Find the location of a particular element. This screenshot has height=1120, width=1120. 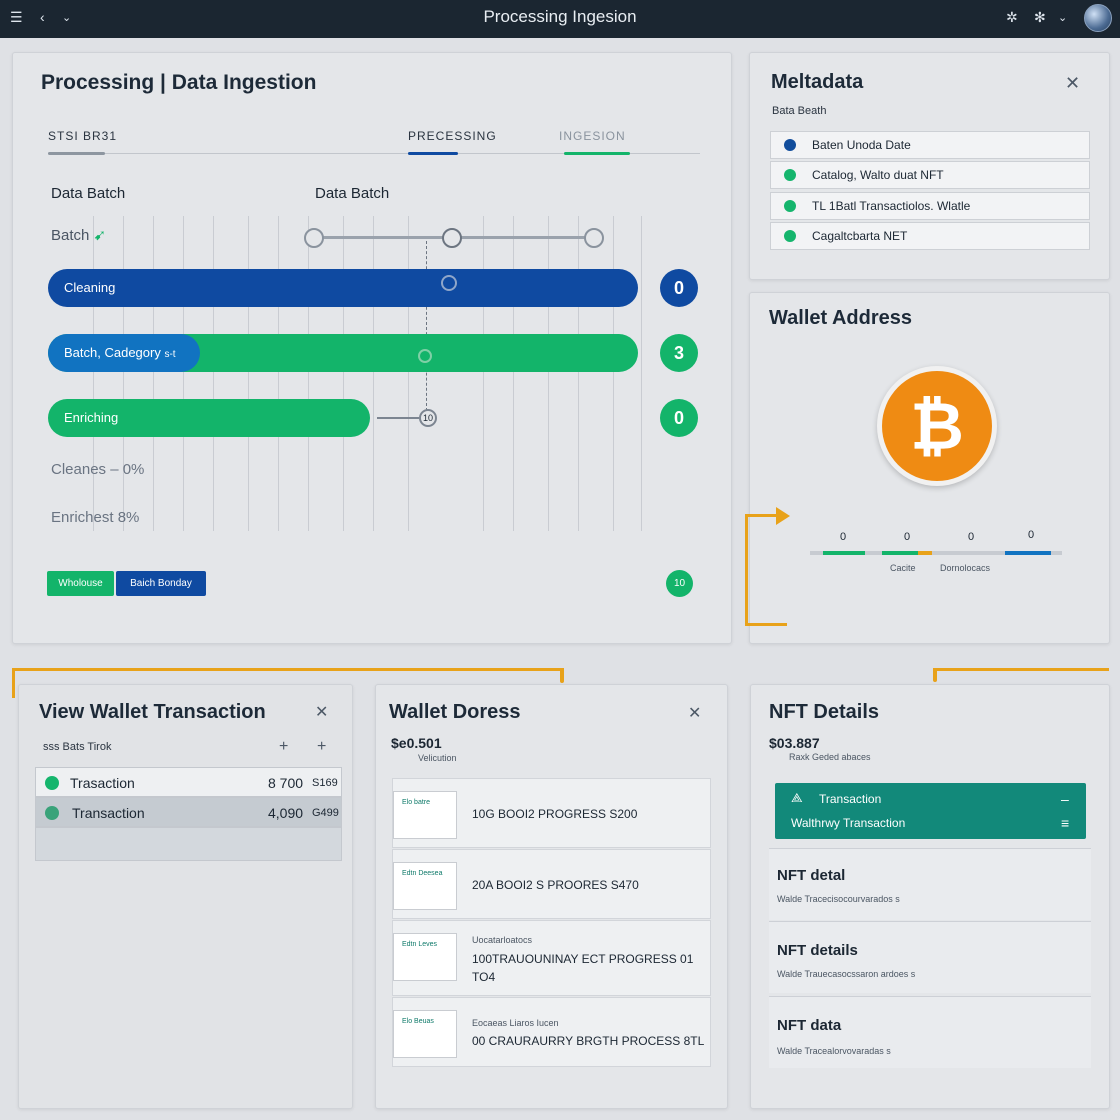

list-item: NFT data Walde Tracealorvovaradas s is located at coordinates (930, 1032).